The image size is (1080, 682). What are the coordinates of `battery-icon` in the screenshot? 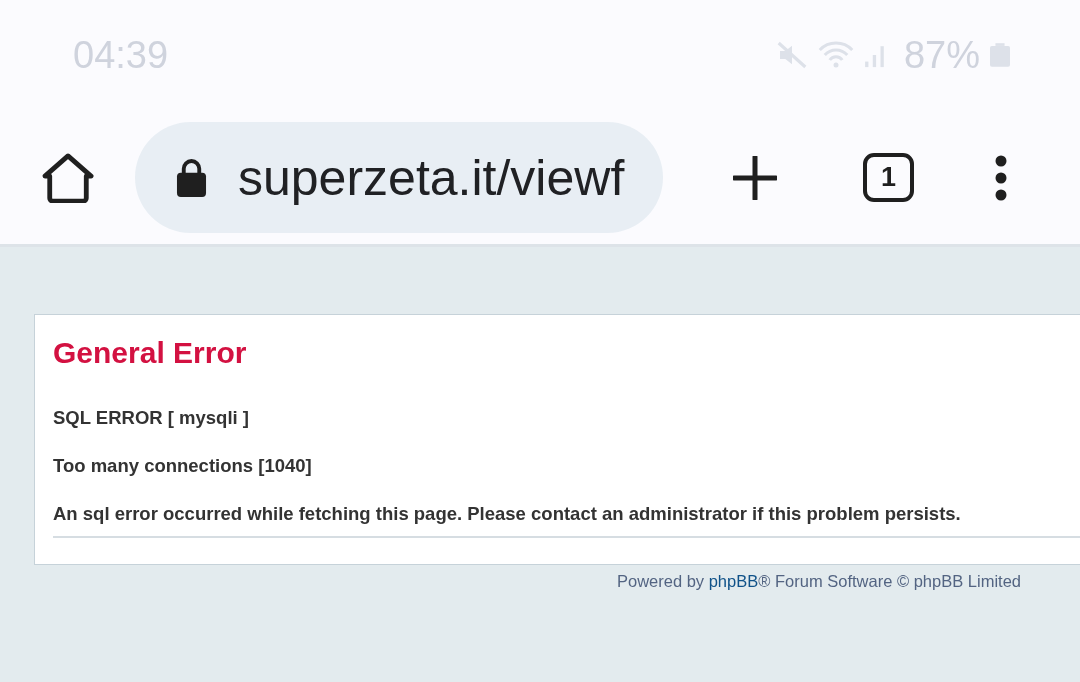 It's located at (1000, 55).